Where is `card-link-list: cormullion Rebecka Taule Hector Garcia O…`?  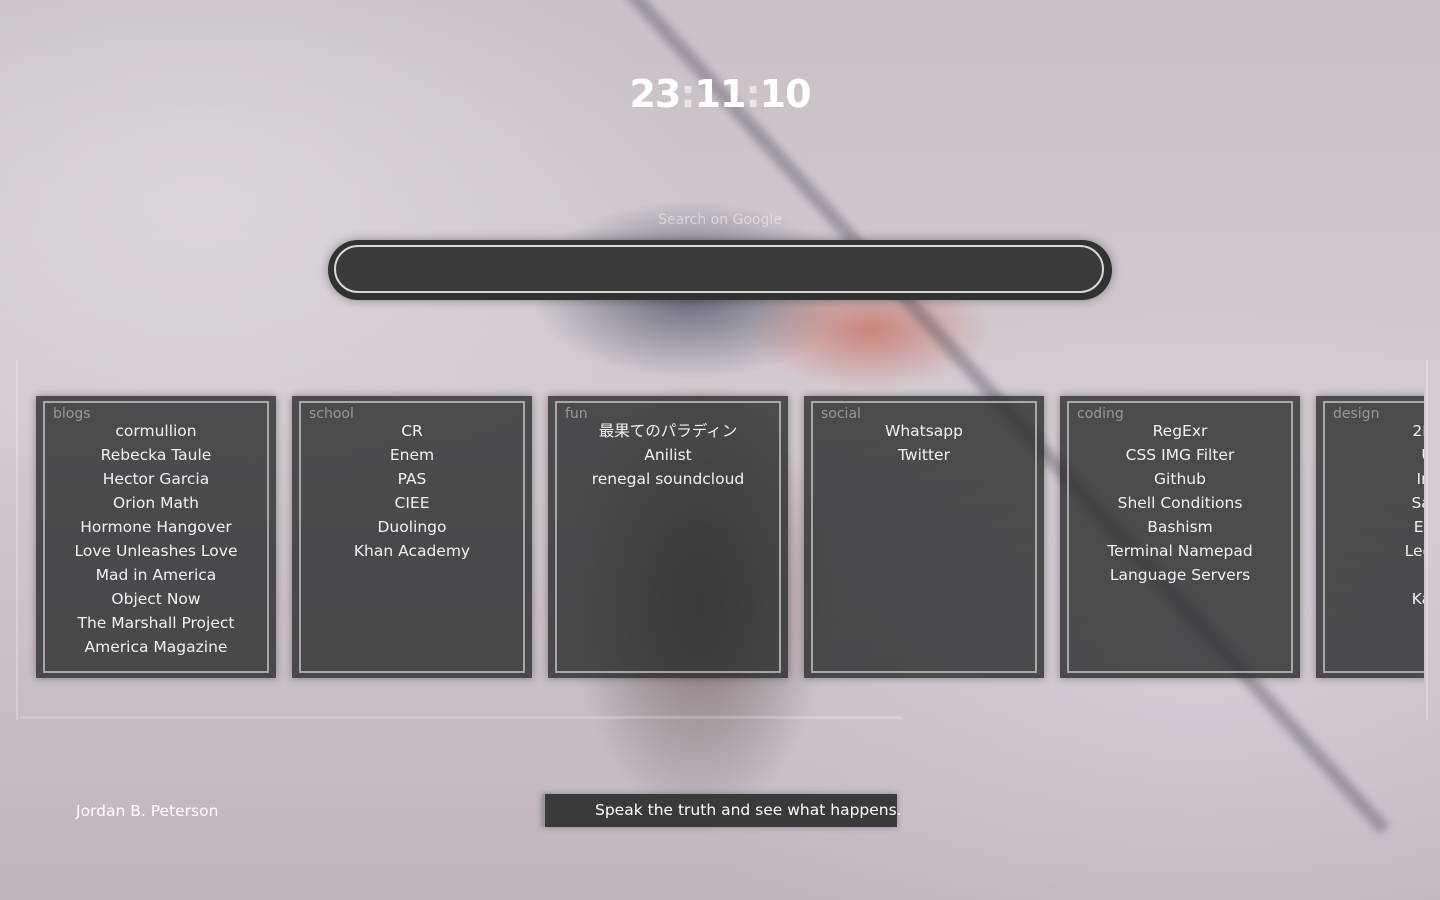 card-link-list: cormullion Rebecka Taule Hector Garcia O… is located at coordinates (156, 539).